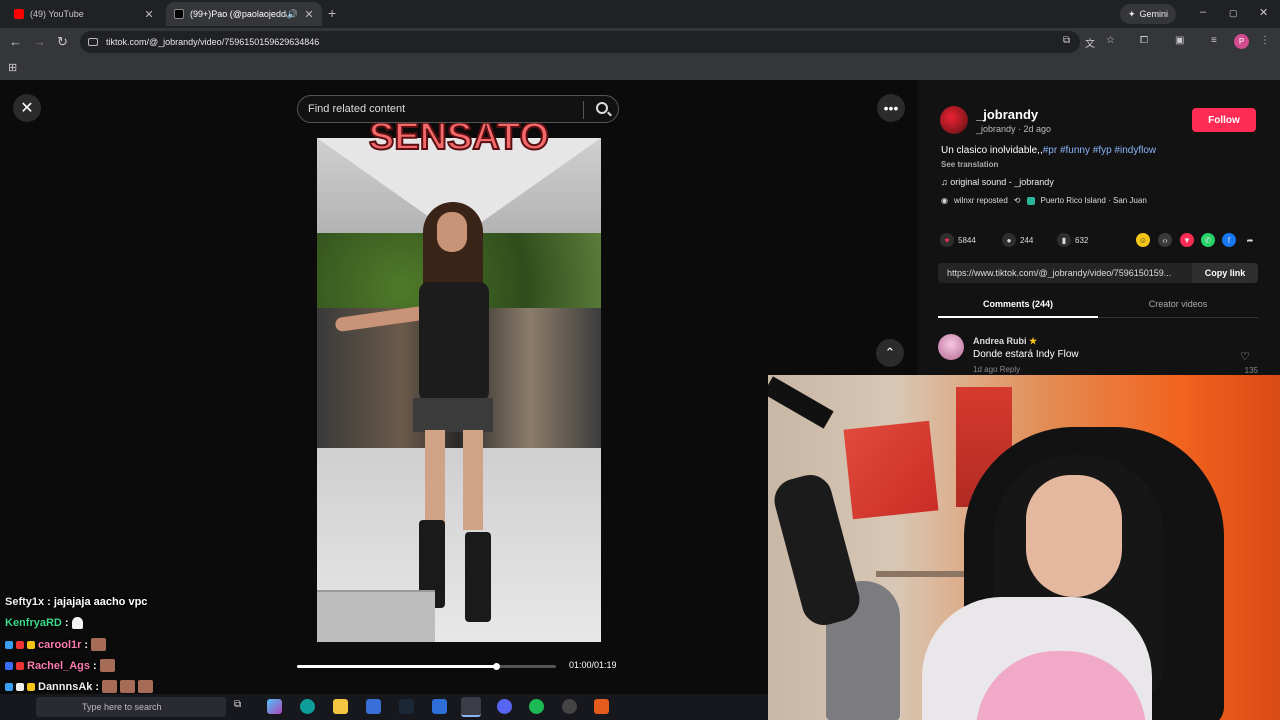 This screenshot has height=720, width=1280. What do you see at coordinates (1144, 40) in the screenshot?
I see `extensions-icon: ⧠` at bounding box center [1144, 40].